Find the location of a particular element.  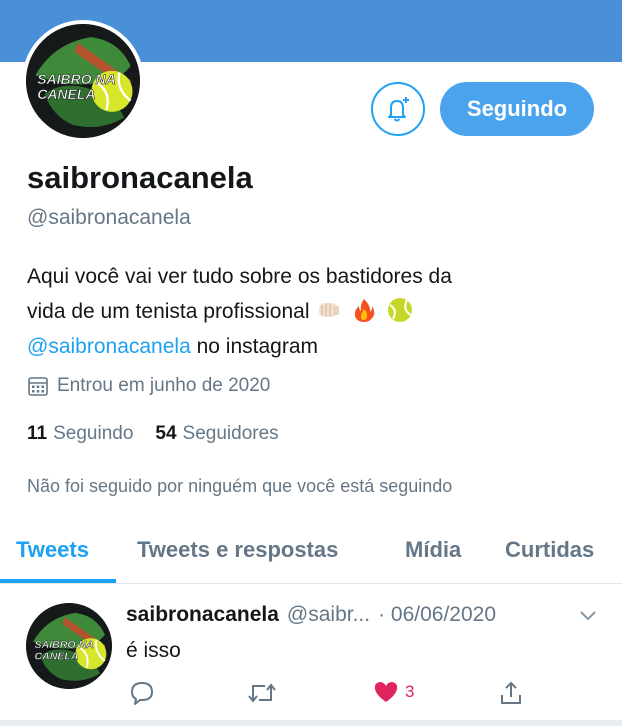

bio-line-3: @saibronacanela no instagram is located at coordinates (307, 346).